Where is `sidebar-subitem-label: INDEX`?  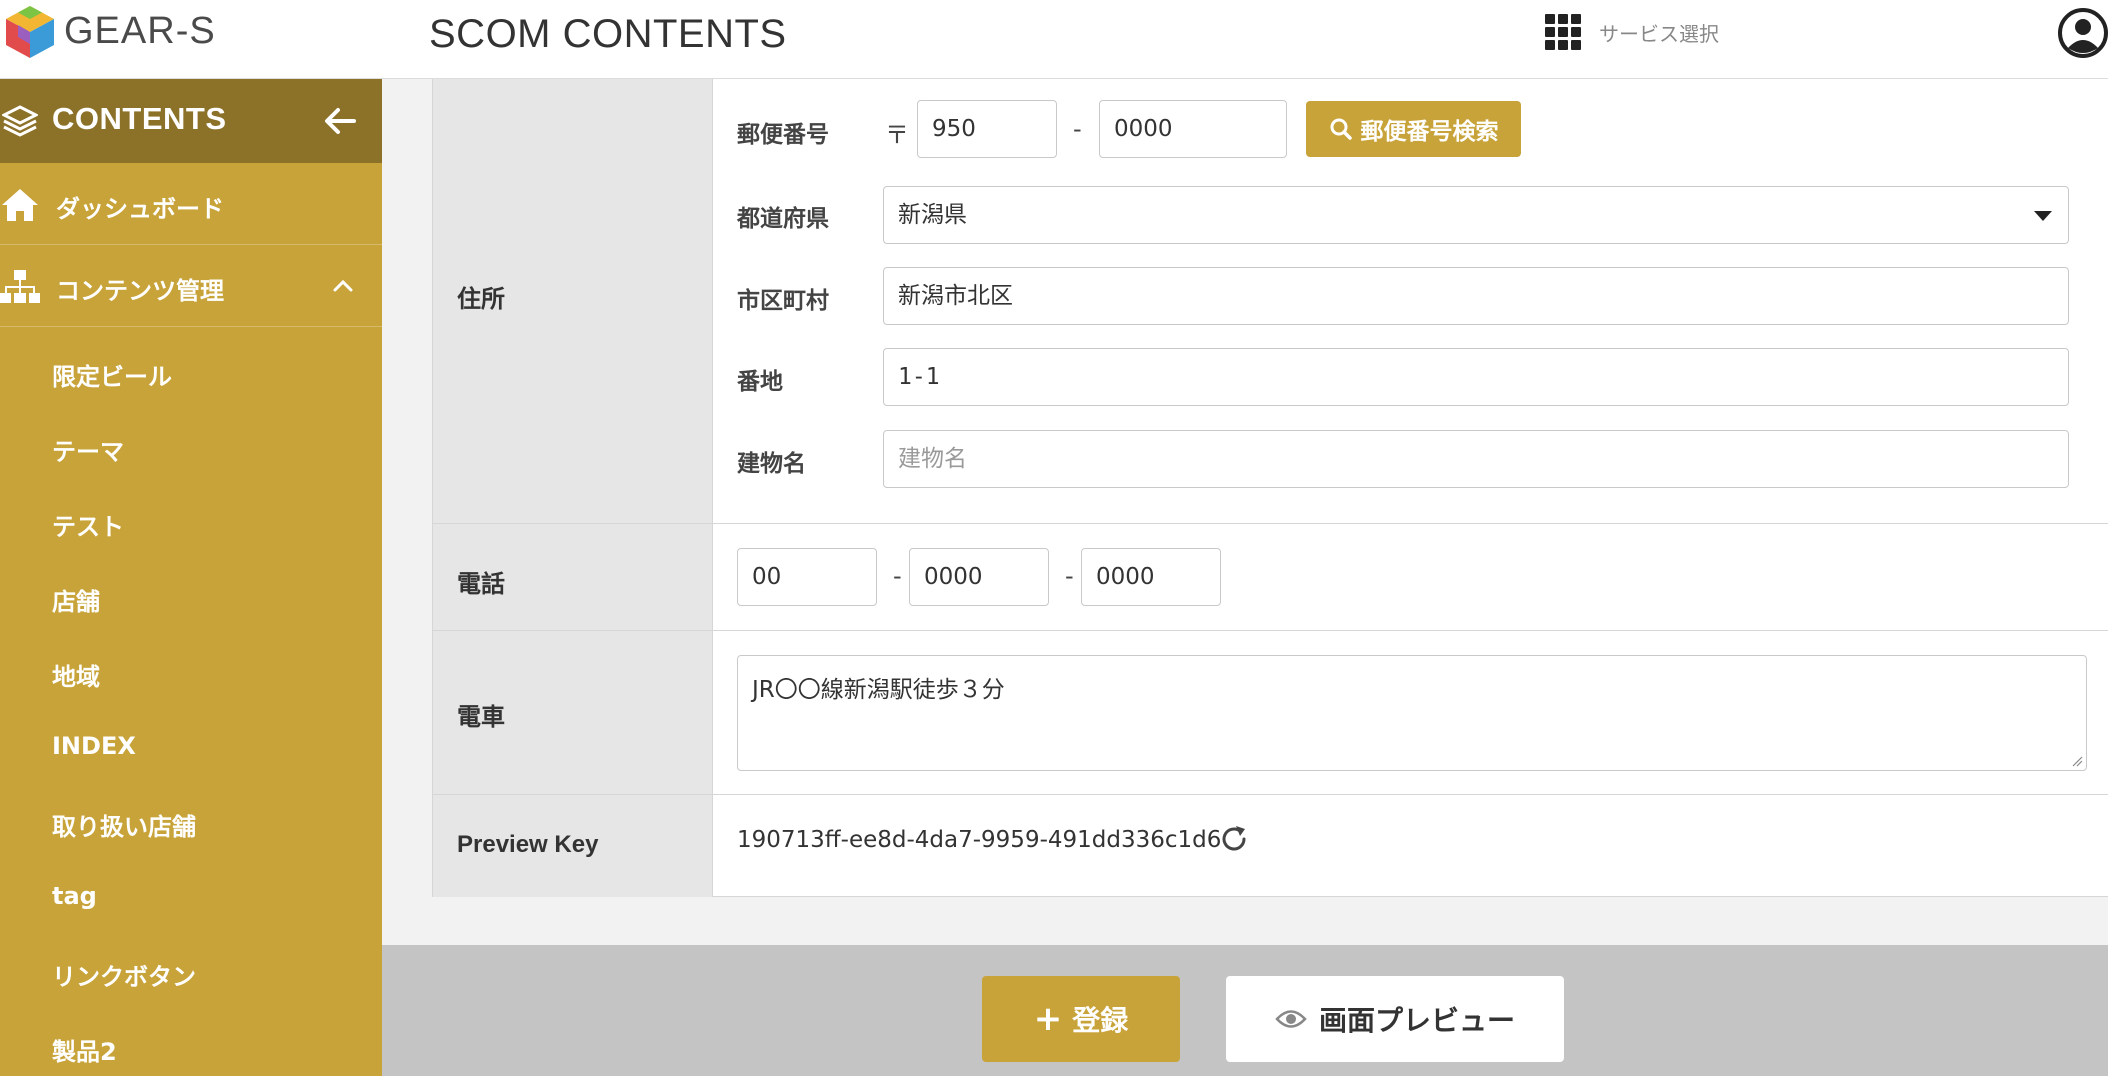
sidebar-subitem-label: INDEX is located at coordinates (94, 746).